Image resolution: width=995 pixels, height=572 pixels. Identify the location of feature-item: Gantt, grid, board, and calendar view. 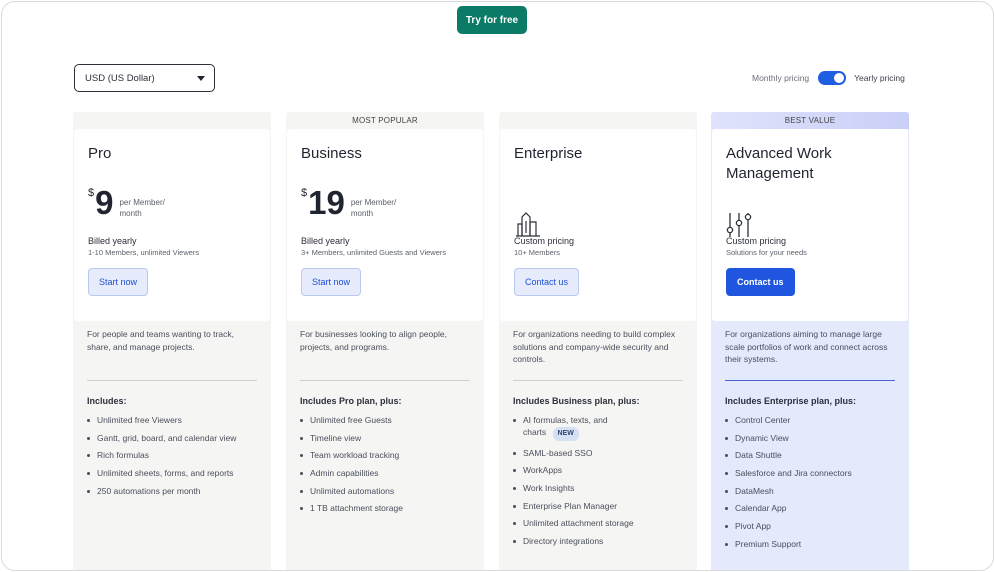
(175, 438).